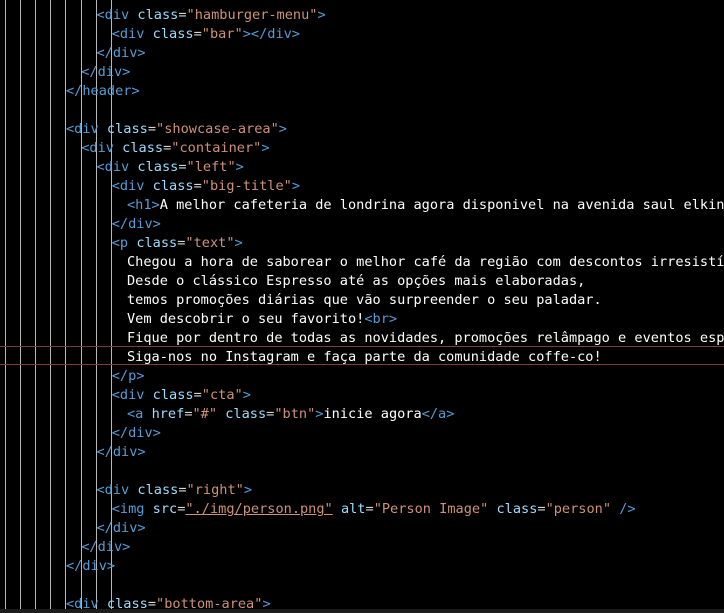  Describe the element at coordinates (205, 414) in the screenshot. I see `code-token: "#"` at that location.